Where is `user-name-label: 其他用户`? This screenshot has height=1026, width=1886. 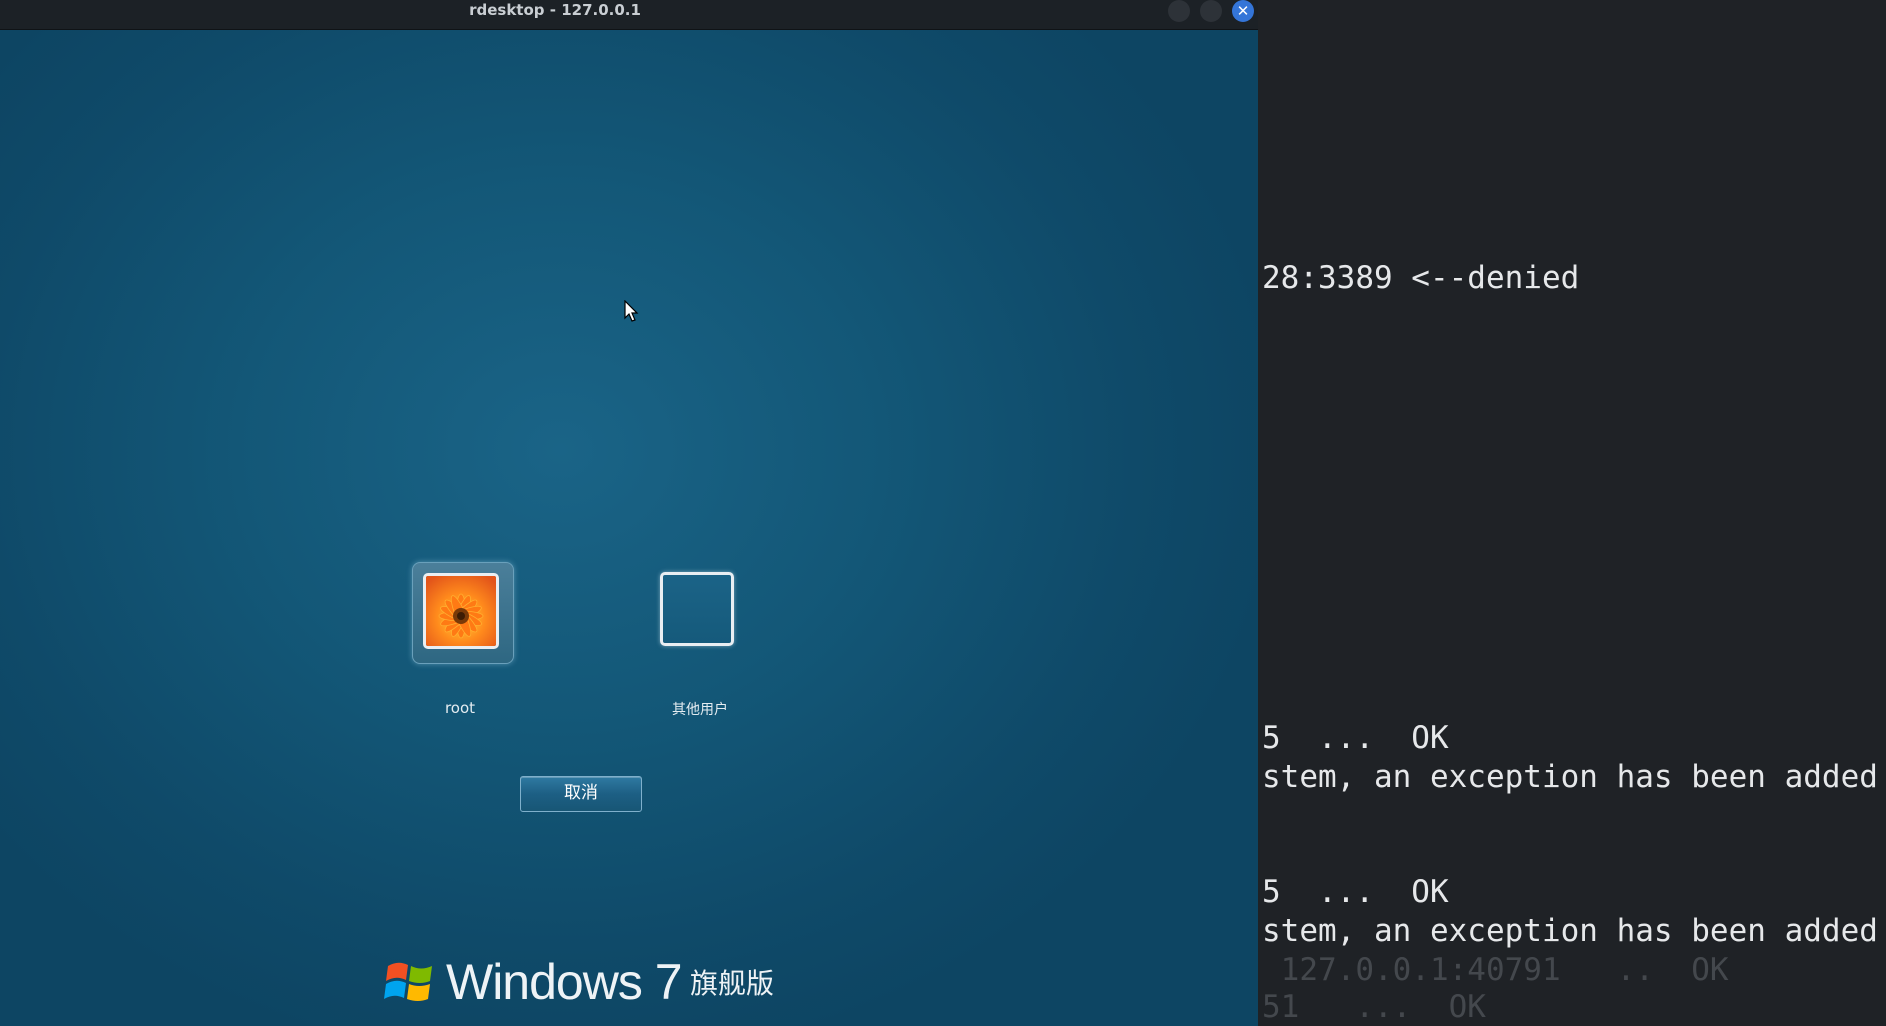 user-name-label: 其他用户 is located at coordinates (700, 710).